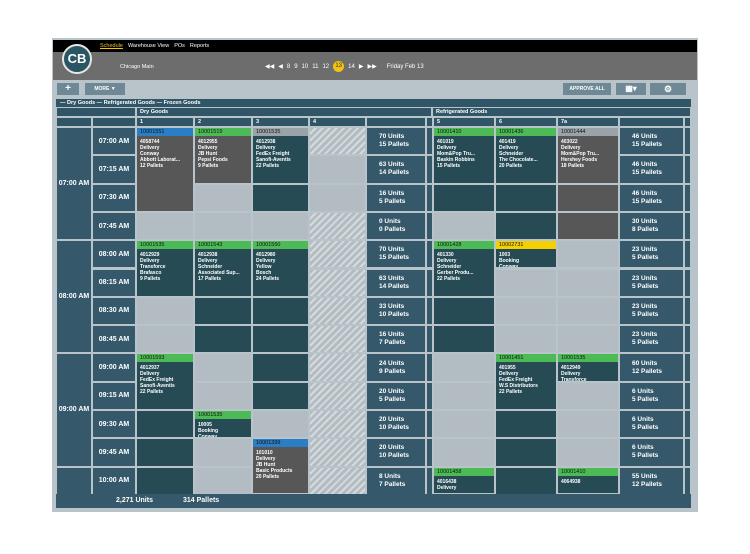 This screenshot has width=750, height=554. Describe the element at coordinates (351, 67) in the screenshot. I see `day-14: 14` at that location.